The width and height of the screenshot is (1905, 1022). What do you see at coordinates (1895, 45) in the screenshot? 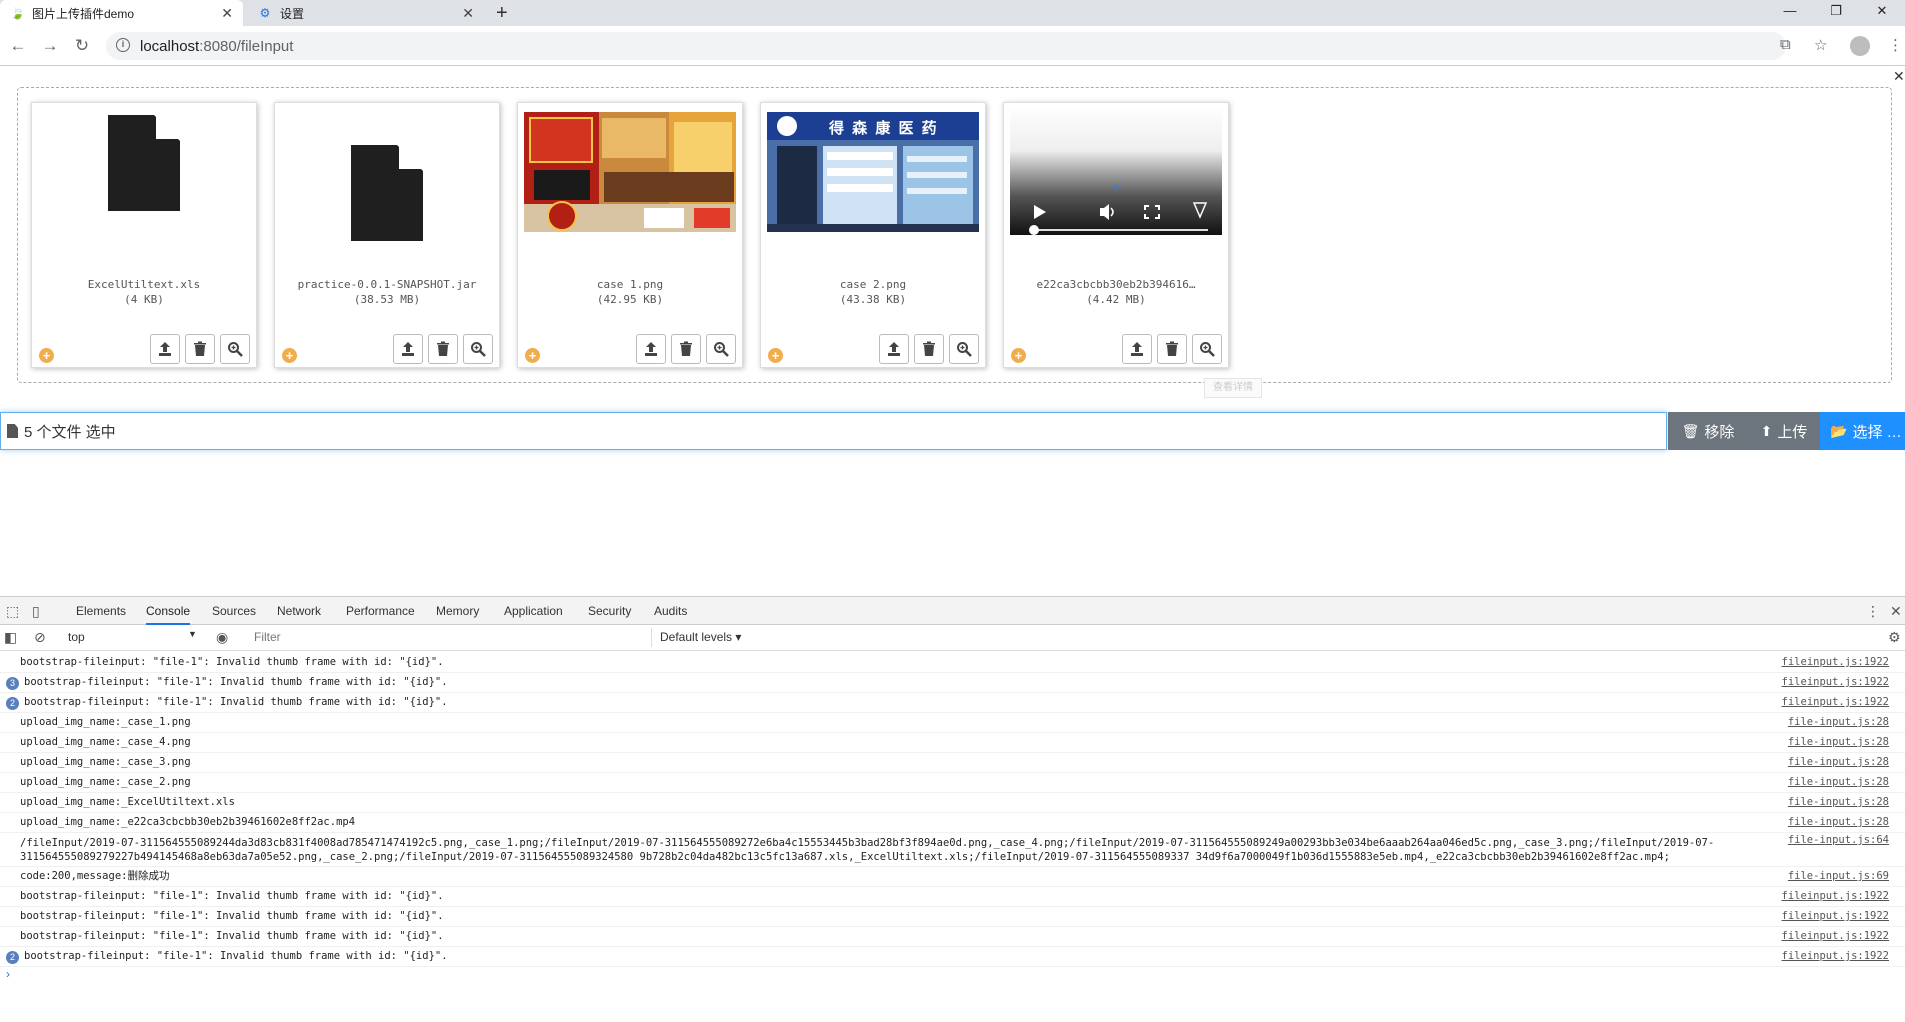
I see `menu-kebab-icon: ⋮` at bounding box center [1895, 45].